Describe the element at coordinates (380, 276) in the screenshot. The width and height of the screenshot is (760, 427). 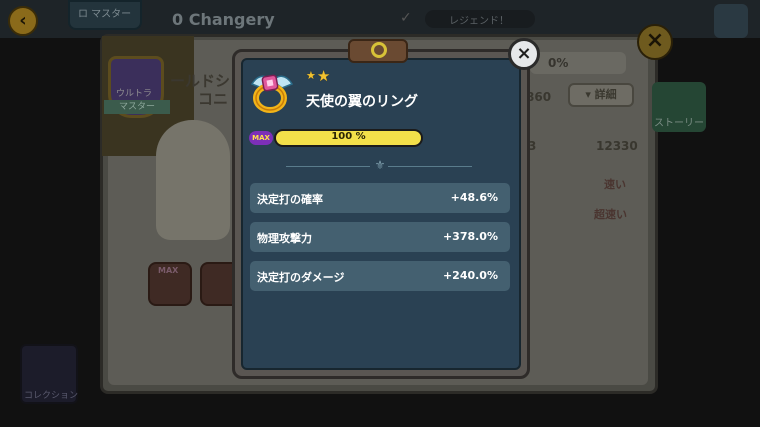
I see `stat-row-critical-damage: 決定打のダメージ +240.0%` at that location.